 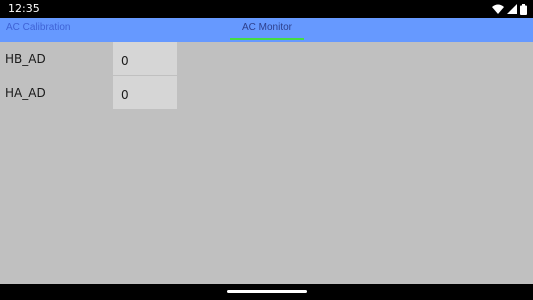 I want to click on ha-ad-label: HA_AD, so click(x=25, y=93).